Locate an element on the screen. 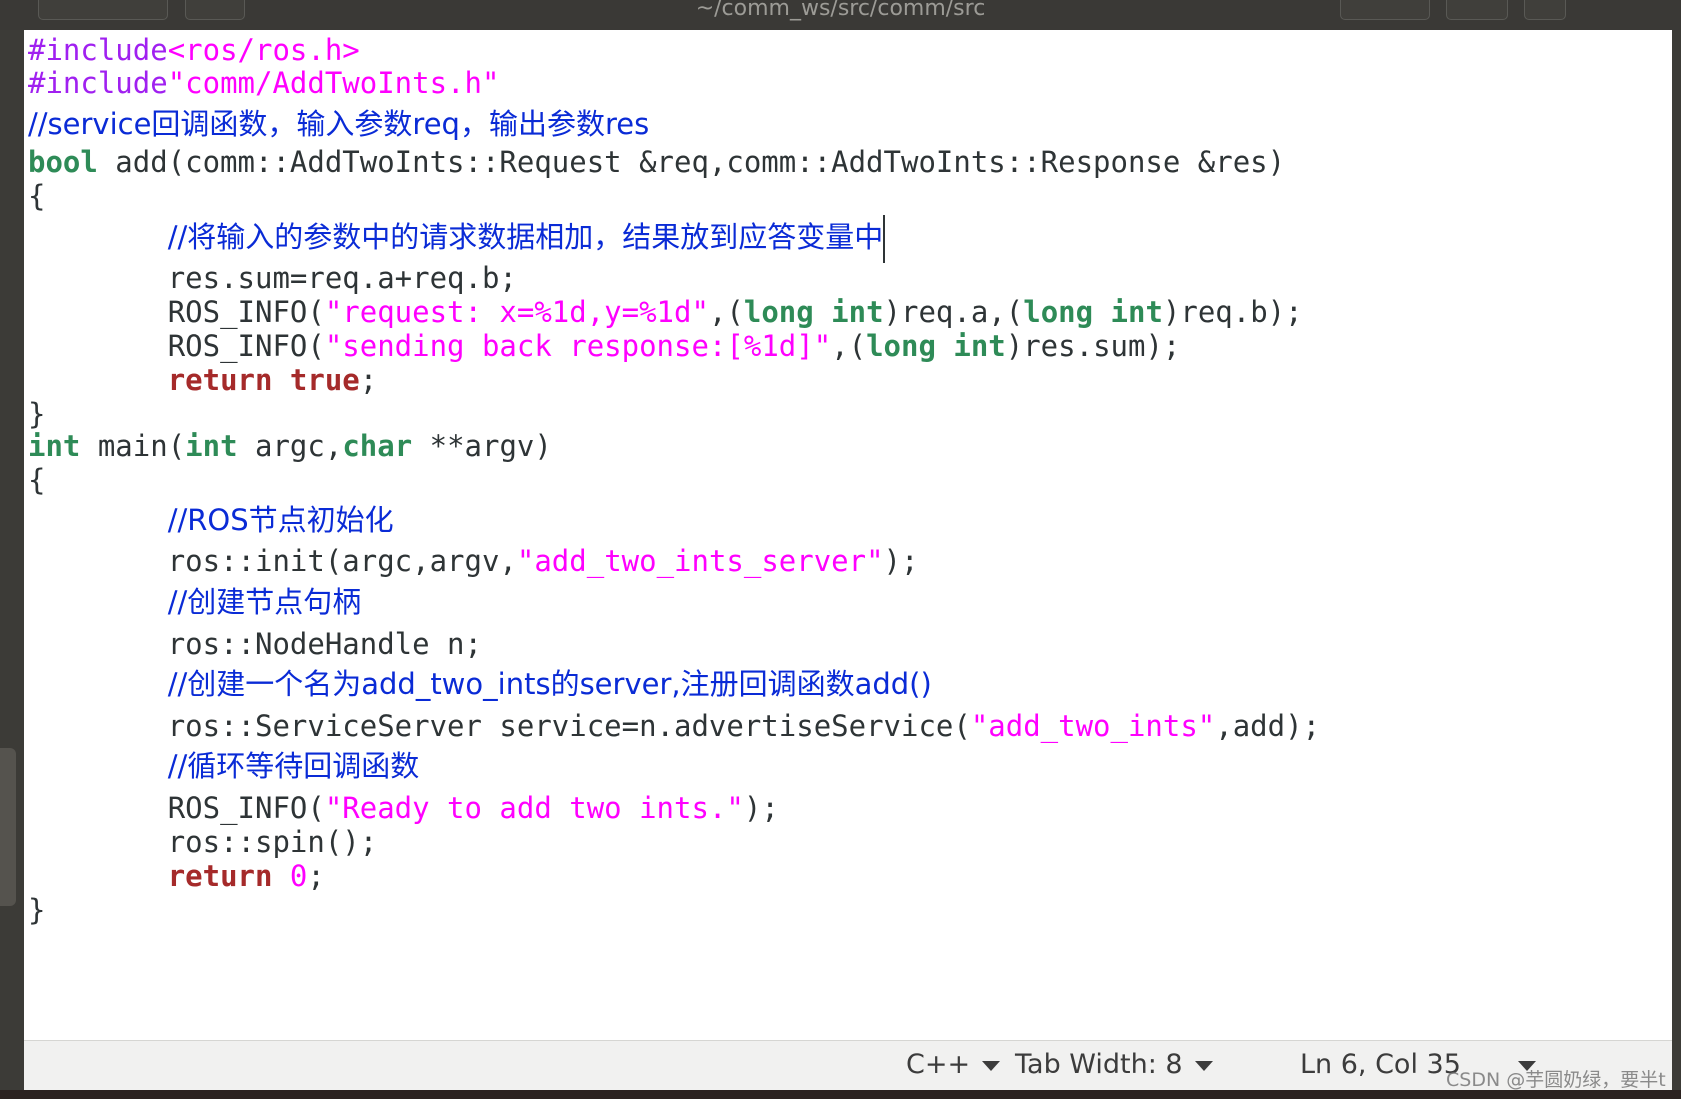 The image size is (1681, 1099). code-token: **argv) is located at coordinates (482, 446).